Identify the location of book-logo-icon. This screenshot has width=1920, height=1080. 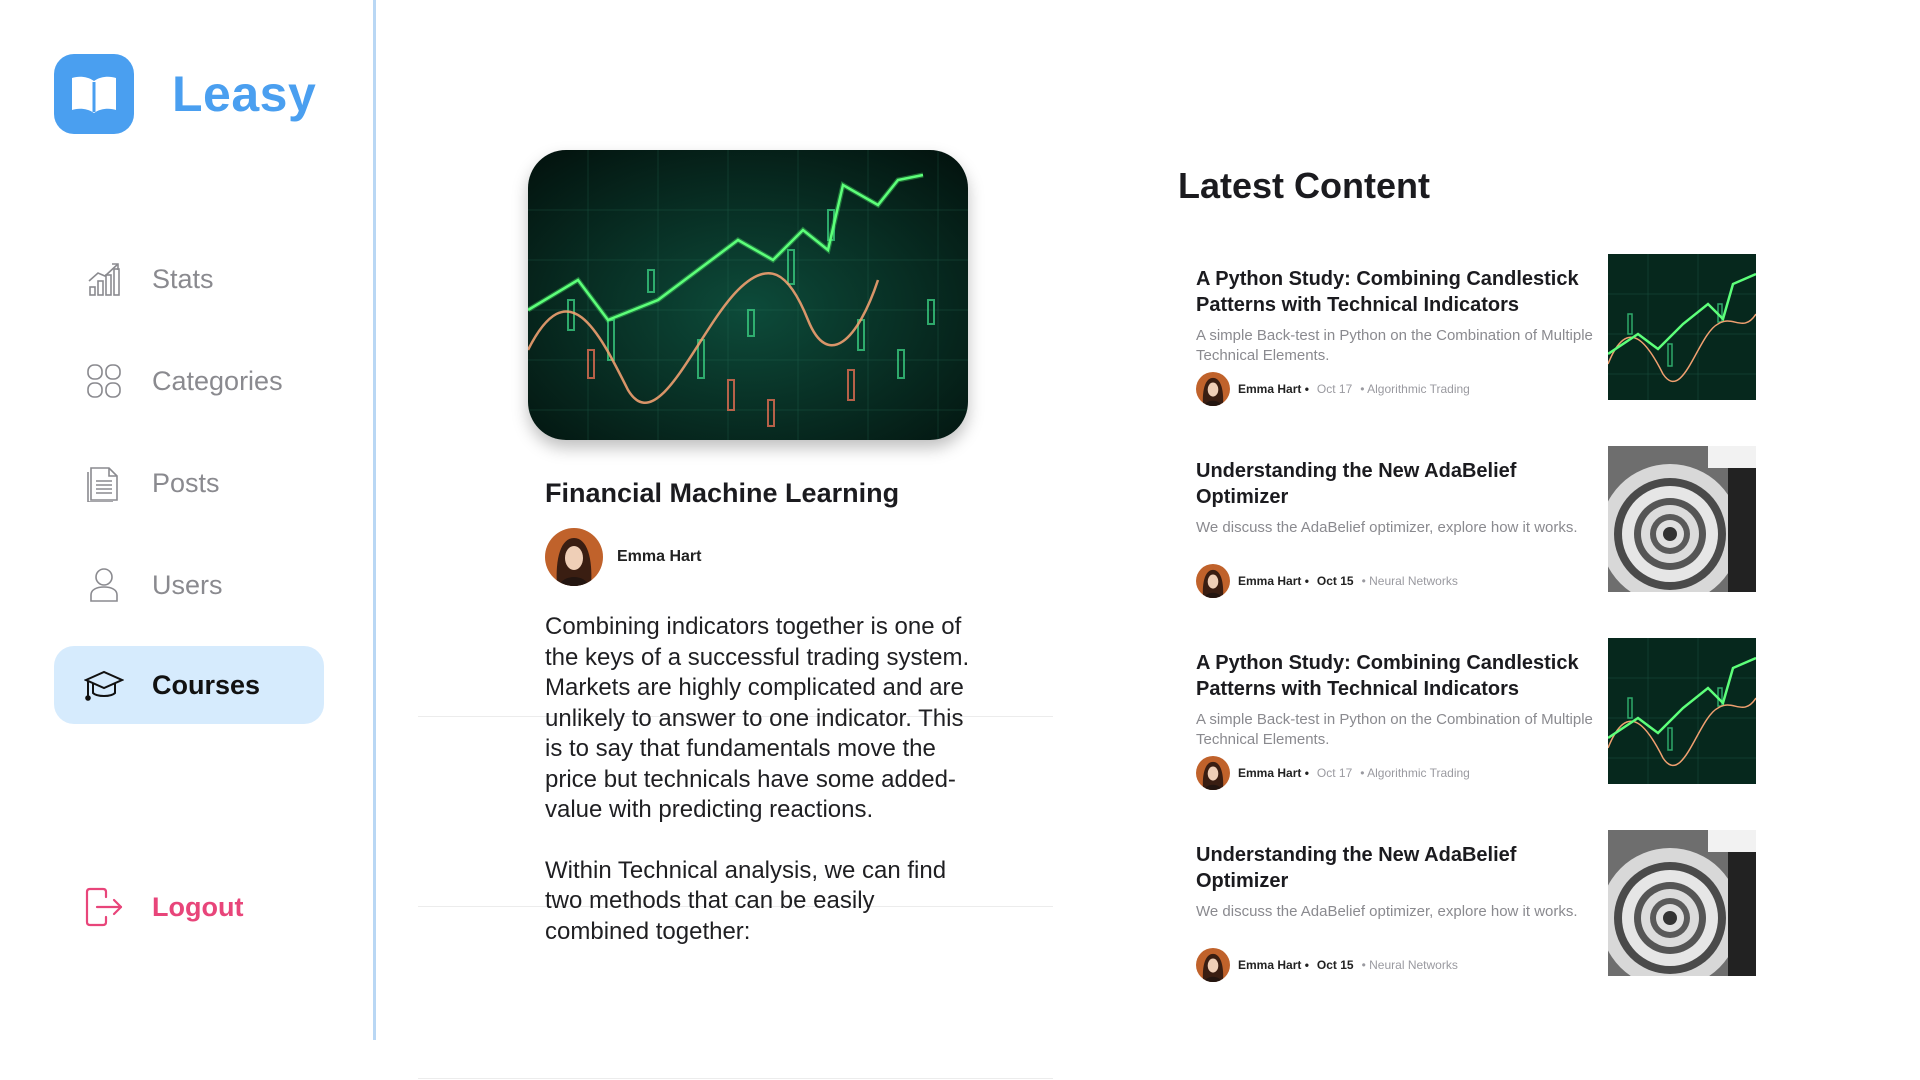
(94, 94).